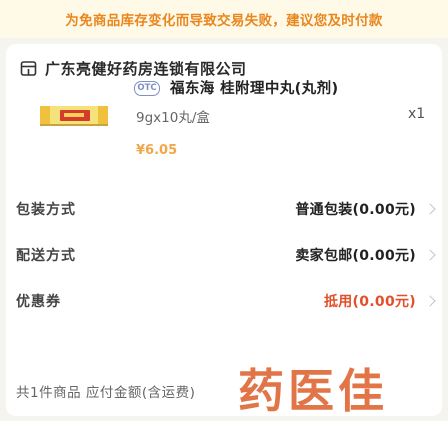  I want to click on notice-bar: 为免商品库存变化而导致交易失败，建议您及时付款, so click(224, 19).